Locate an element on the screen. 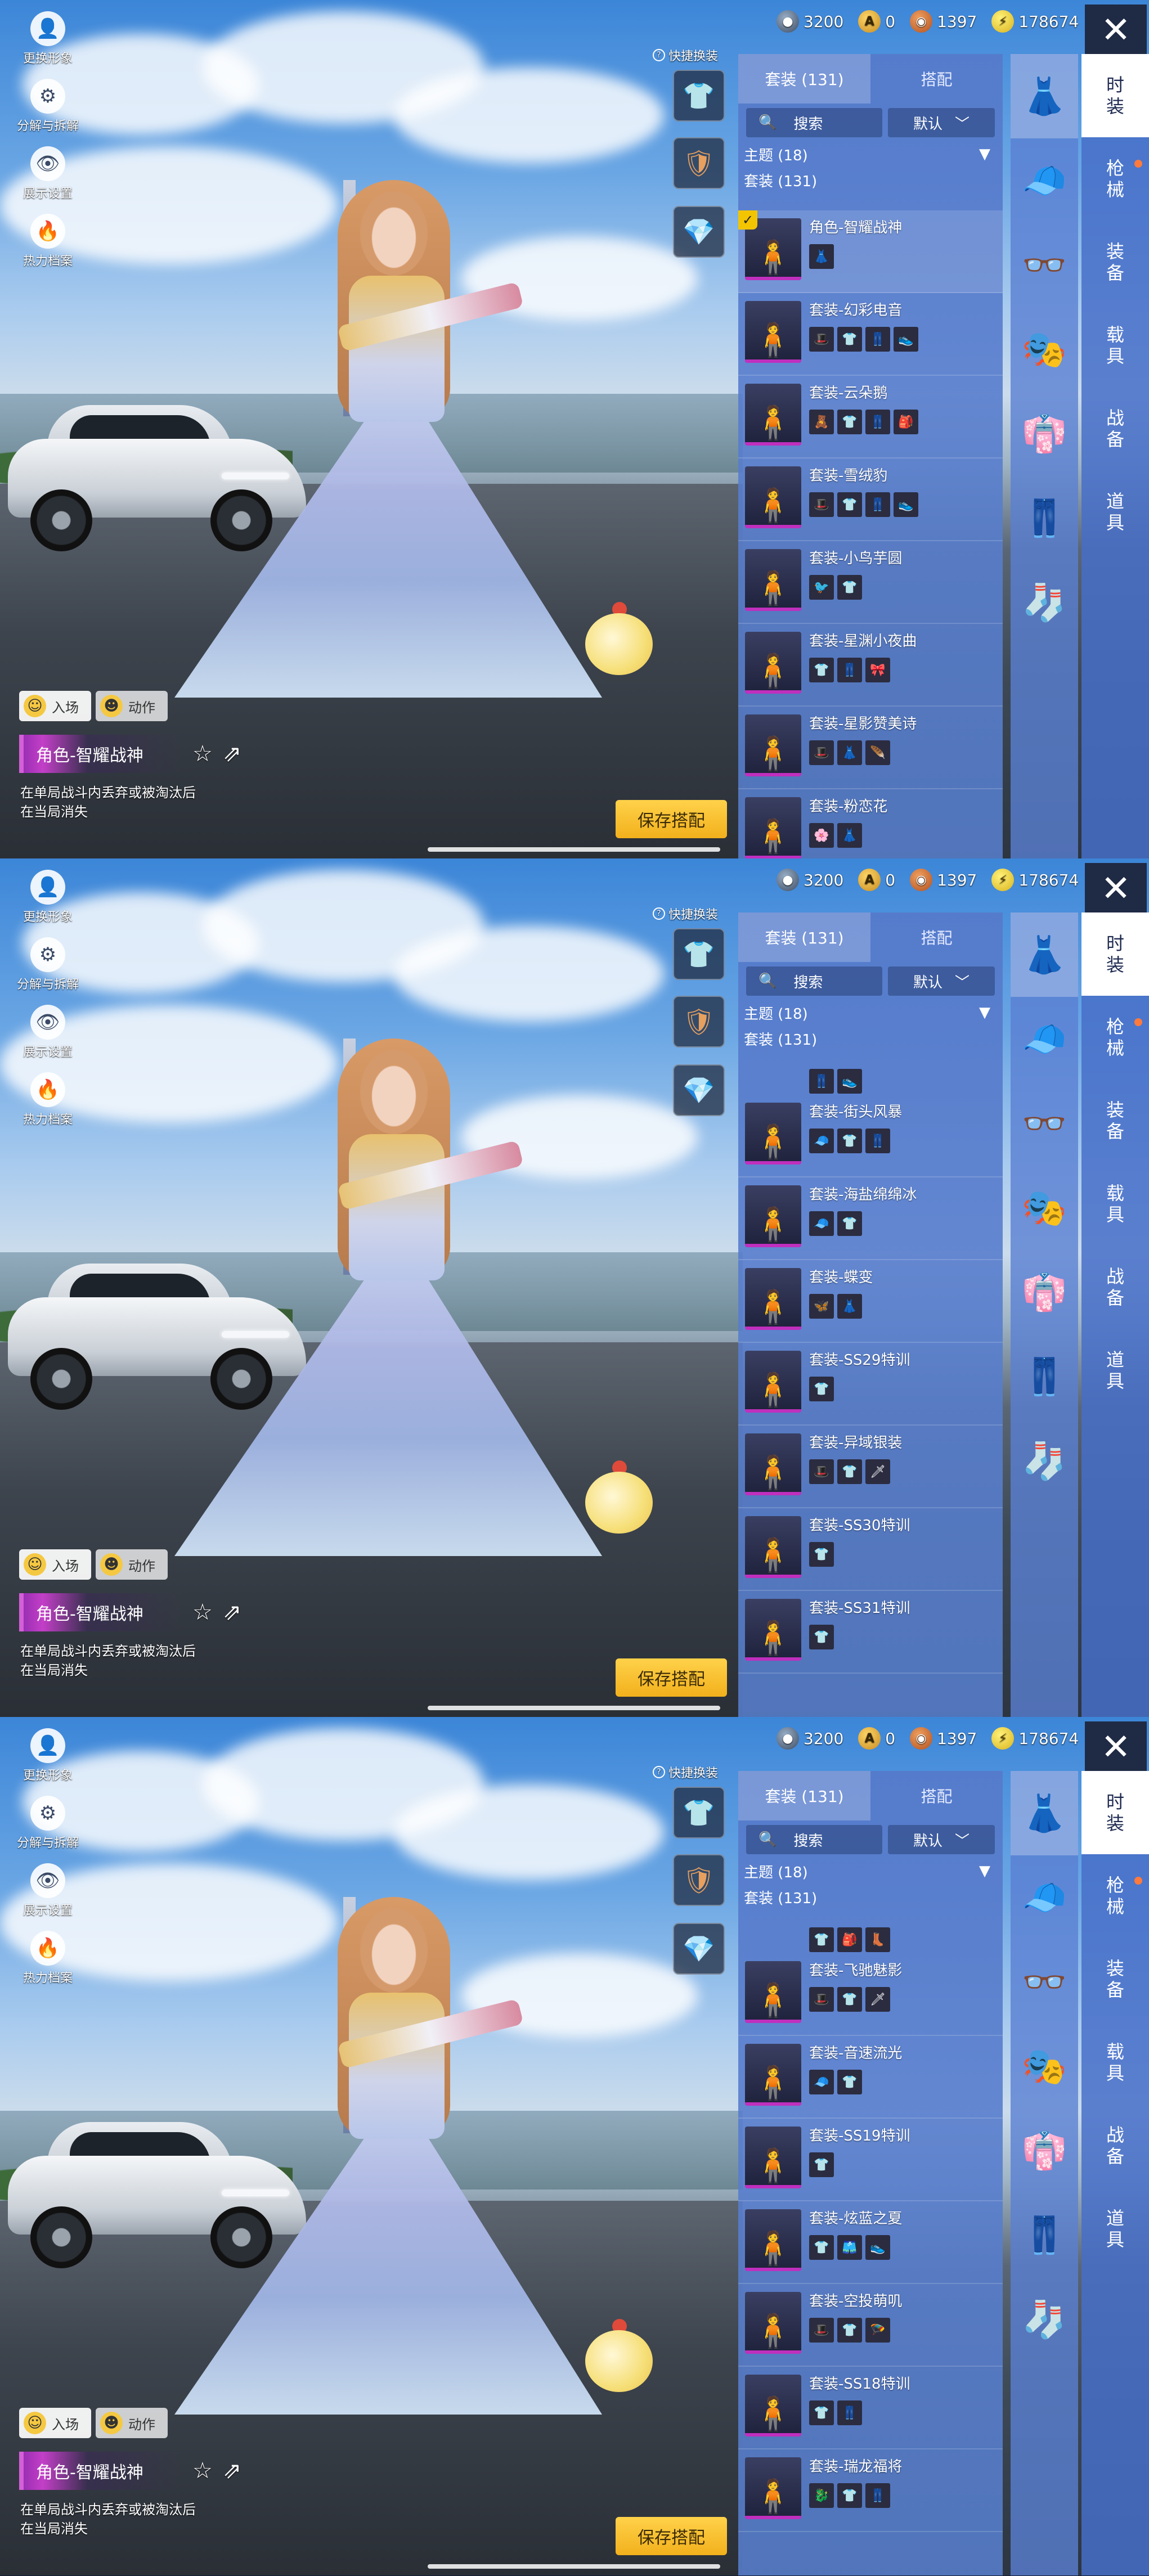 The image size is (1149, 2576). outfit-list-item: 🧍 套装-异域银装 🎩 👕 🗡 is located at coordinates (870, 1467).